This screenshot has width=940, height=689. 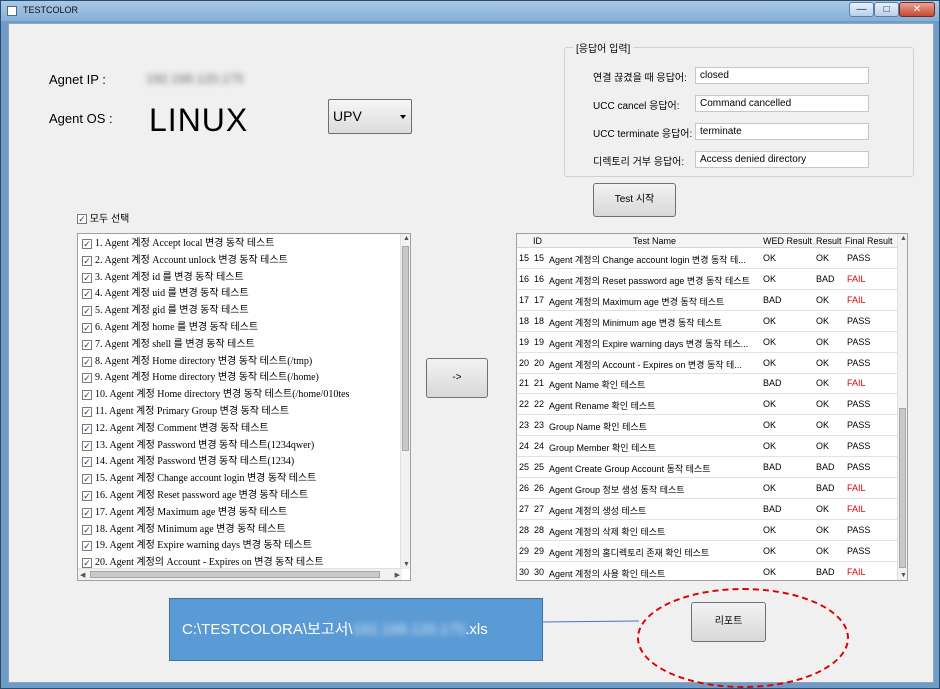 What do you see at coordinates (163, 278) in the screenshot?
I see `list-item: ✓ 3. Agent 계정 id 를 변경 동작 테스트` at bounding box center [163, 278].